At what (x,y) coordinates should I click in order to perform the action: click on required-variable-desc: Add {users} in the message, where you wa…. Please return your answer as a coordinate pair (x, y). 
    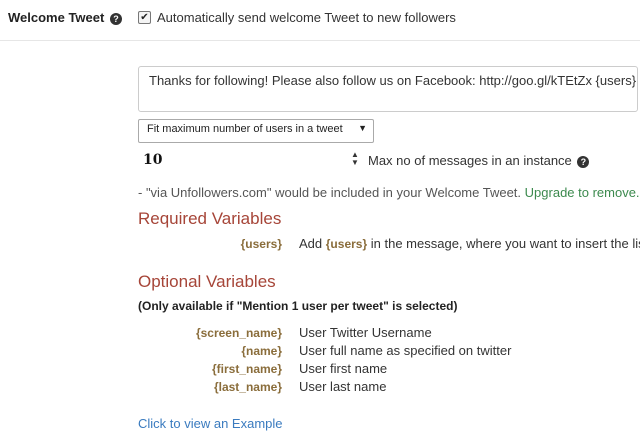
    Looking at the image, I should click on (469, 243).